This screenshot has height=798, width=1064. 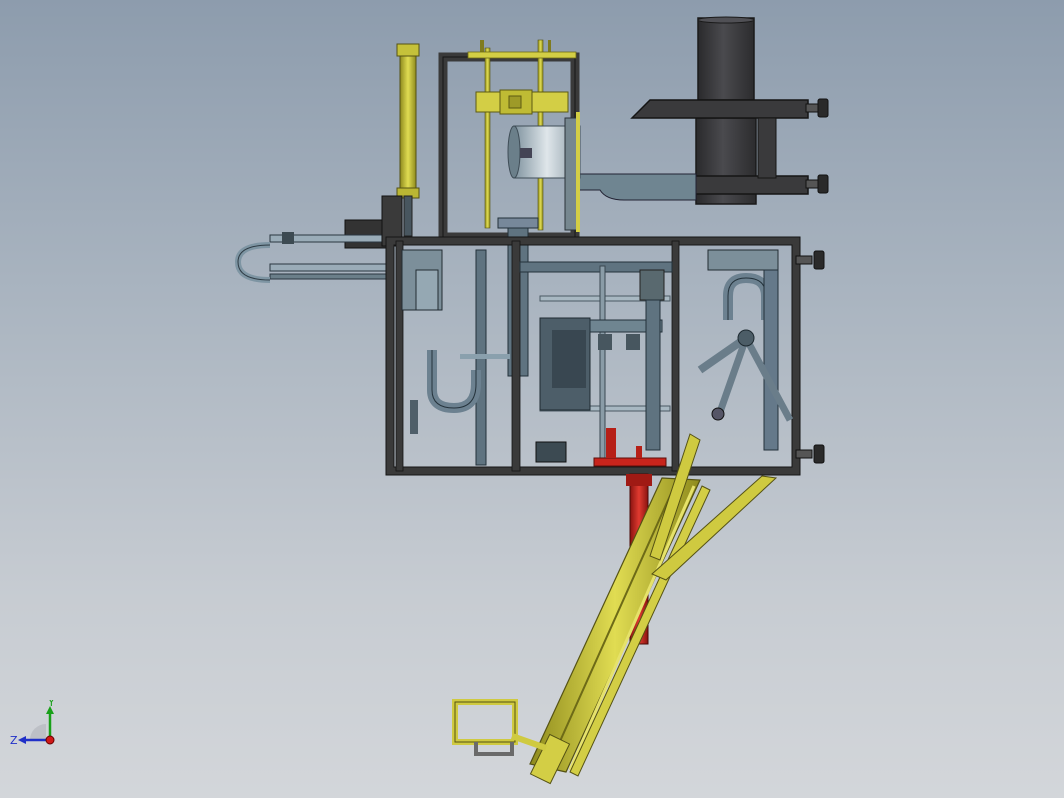 I want to click on coordinate-triad: Y Z, so click(x=38, y=728).